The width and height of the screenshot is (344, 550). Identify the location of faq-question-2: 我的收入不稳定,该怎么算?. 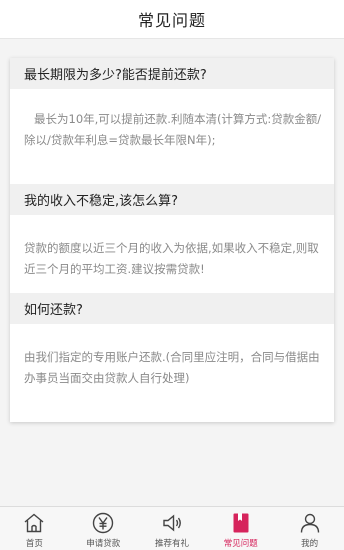
(172, 199).